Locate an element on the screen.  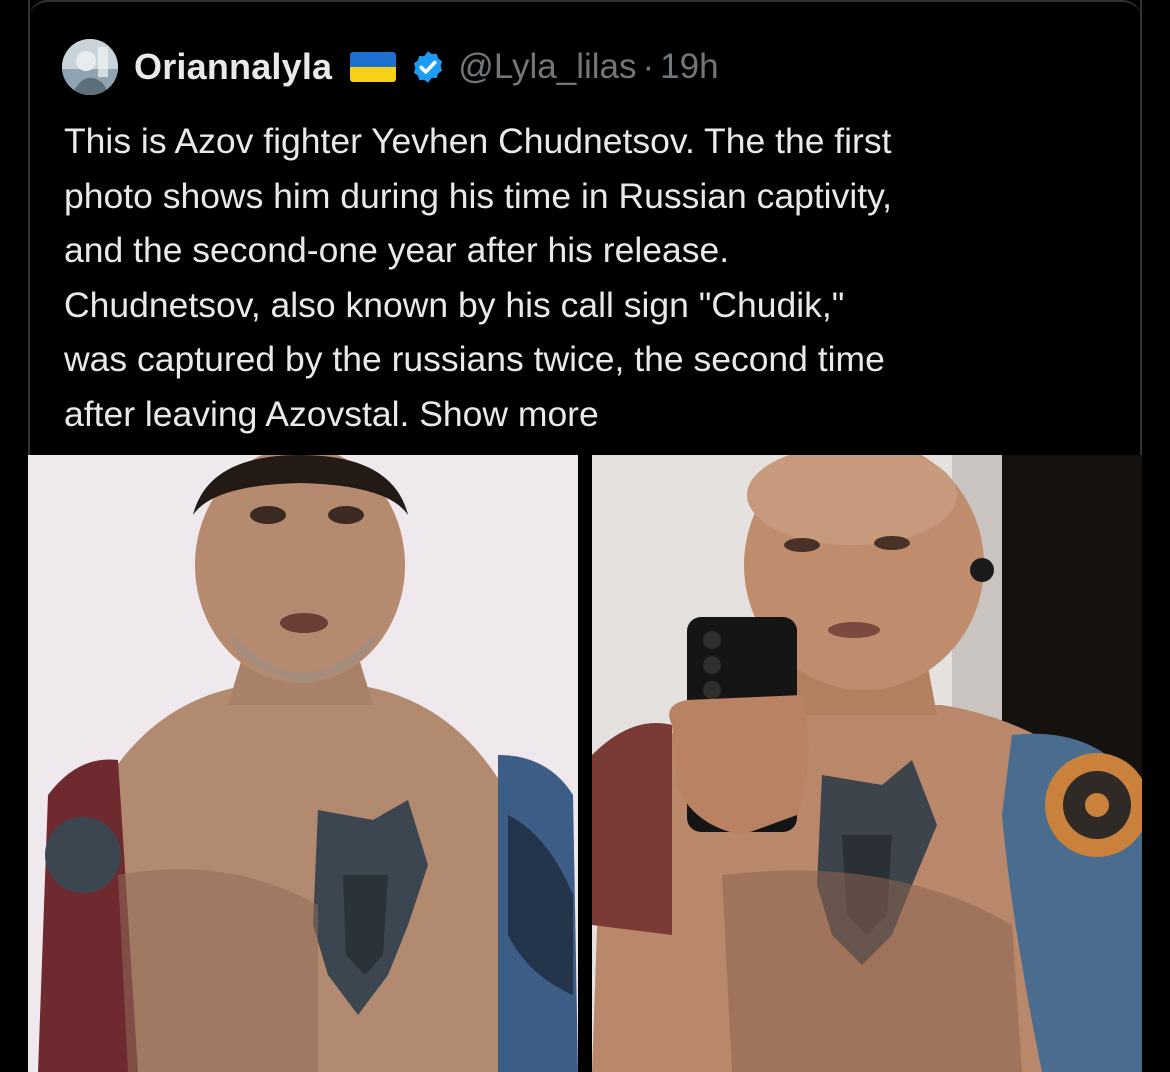
verified-badge-icon is located at coordinates (428, 67).